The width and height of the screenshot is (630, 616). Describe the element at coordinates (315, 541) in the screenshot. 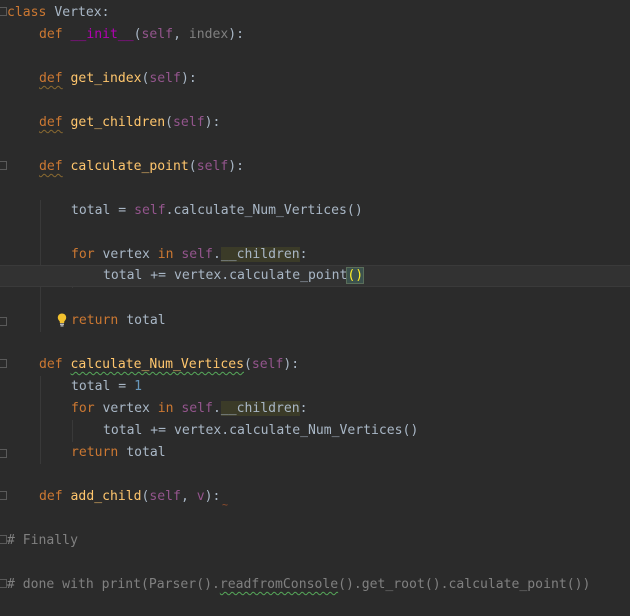

I see `code-line: # Finally` at that location.